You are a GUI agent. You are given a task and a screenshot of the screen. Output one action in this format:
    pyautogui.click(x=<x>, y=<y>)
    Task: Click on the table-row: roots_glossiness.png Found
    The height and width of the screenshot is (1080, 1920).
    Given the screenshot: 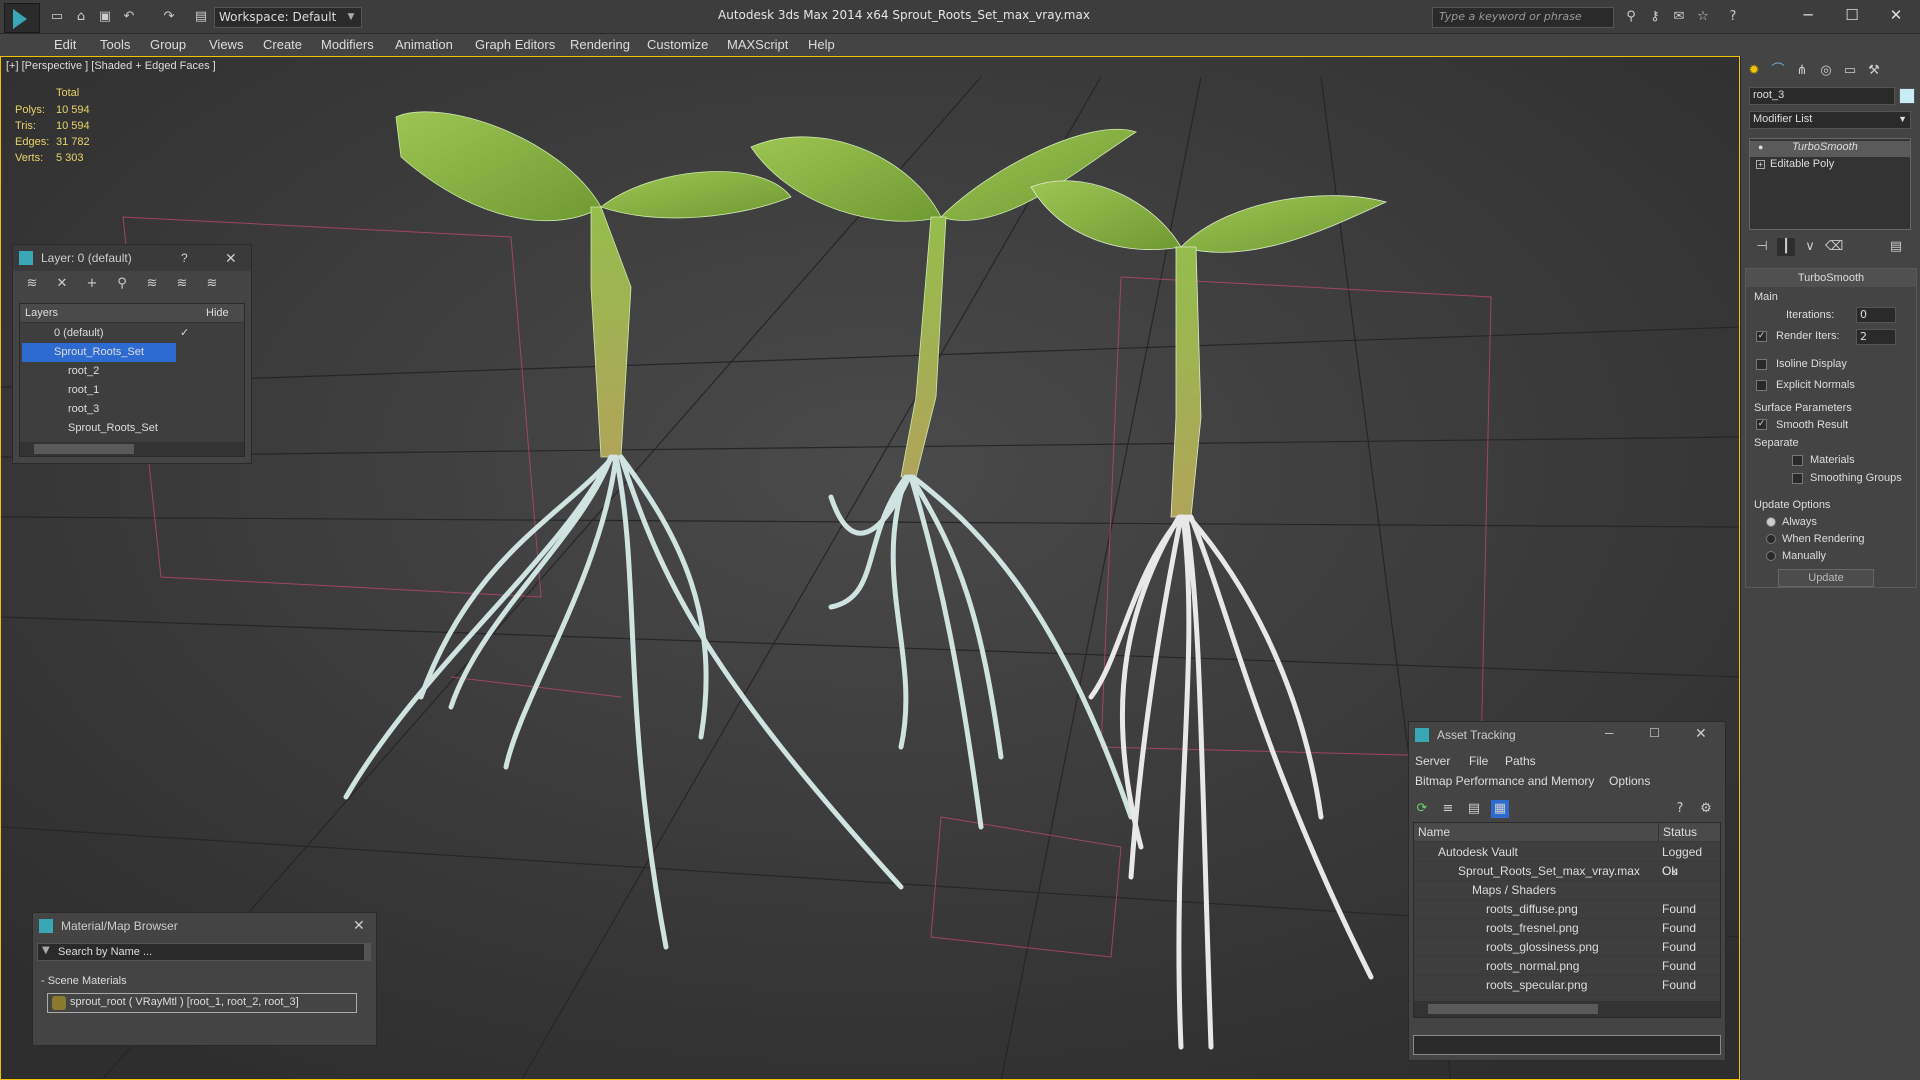 What is the action you would take?
    pyautogui.click(x=1567, y=947)
    